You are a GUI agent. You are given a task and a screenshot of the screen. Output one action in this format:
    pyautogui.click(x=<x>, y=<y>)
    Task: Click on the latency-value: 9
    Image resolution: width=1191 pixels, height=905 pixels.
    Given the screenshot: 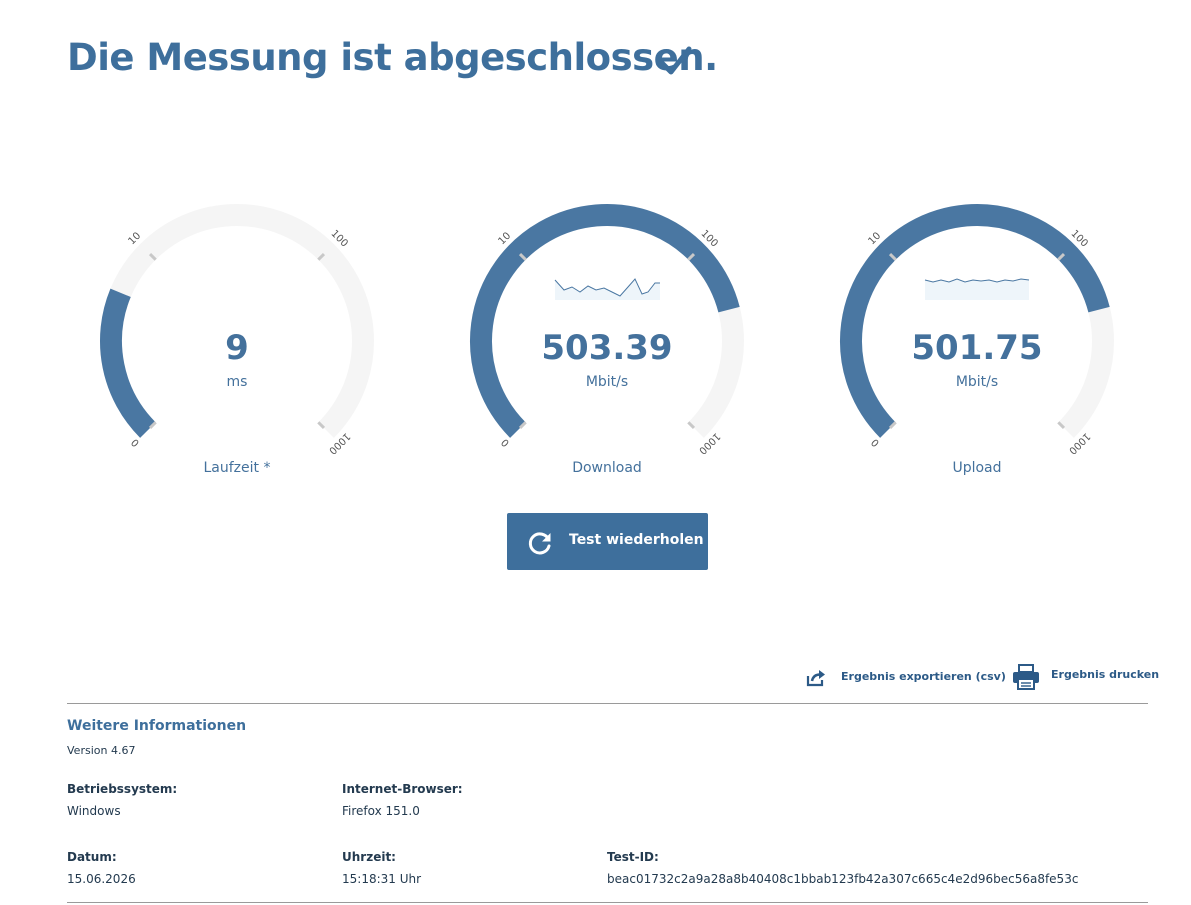 What is the action you would take?
    pyautogui.click(x=237, y=348)
    